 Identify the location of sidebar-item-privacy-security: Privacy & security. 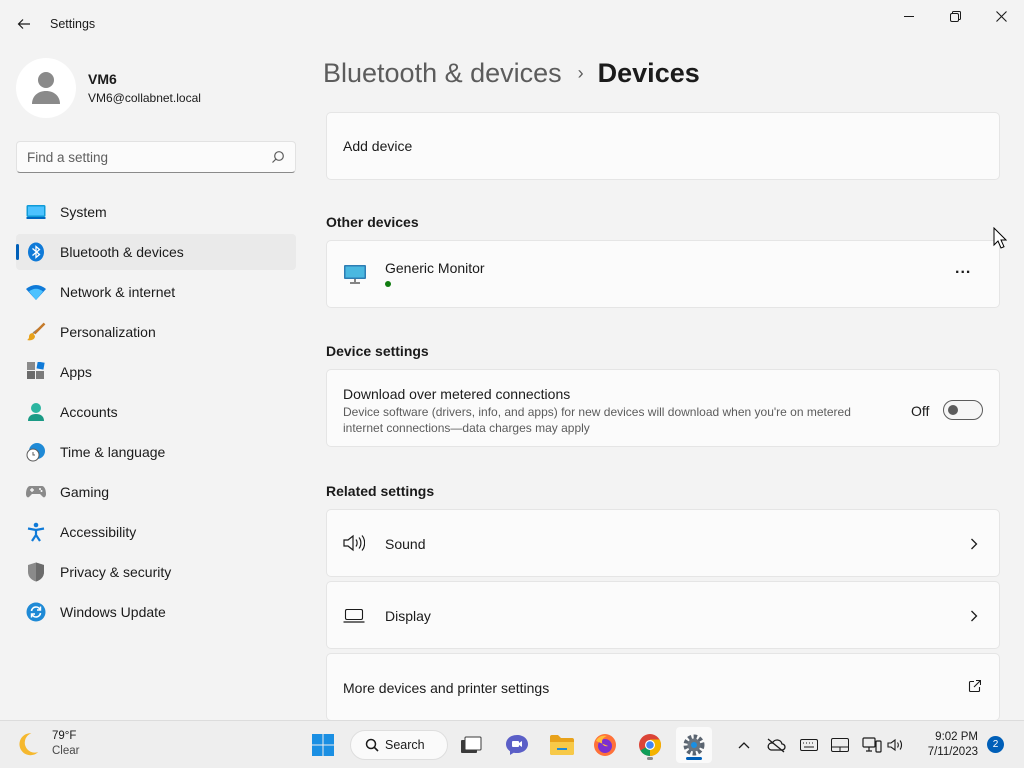
(156, 572).